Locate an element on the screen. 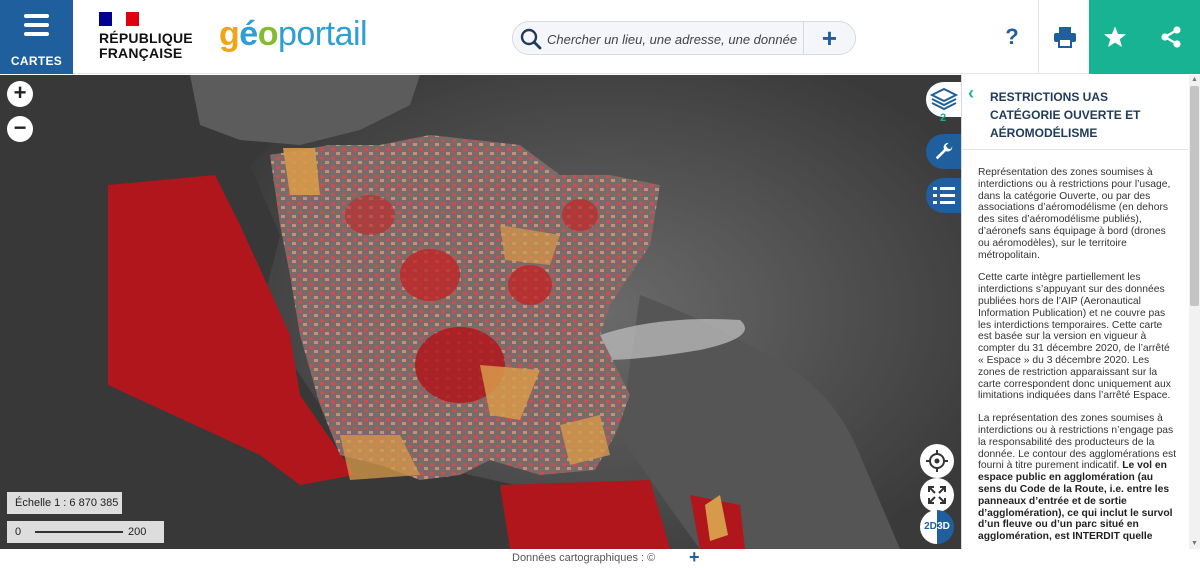 The width and height of the screenshot is (1200, 568). hamburger-icon is located at coordinates (36, 27).